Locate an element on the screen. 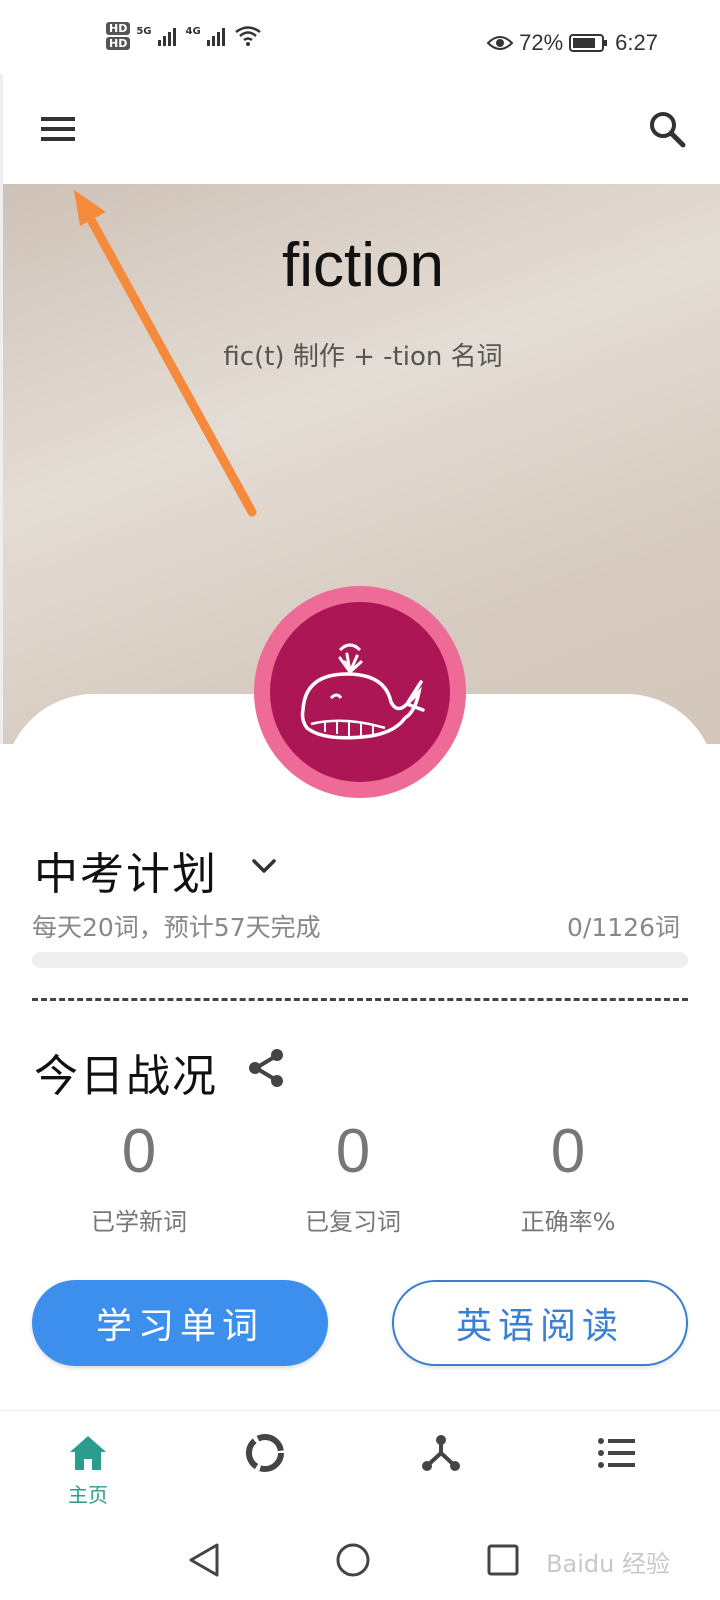 This screenshot has height=1600, width=720. stat-label: 正确率% is located at coordinates (568, 1222).